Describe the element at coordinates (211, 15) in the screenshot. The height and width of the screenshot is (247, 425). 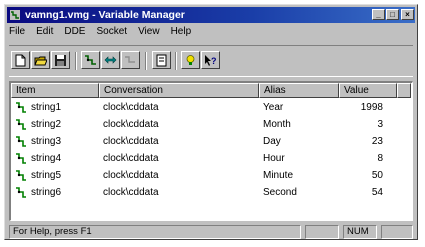
I see `title-bar: vamng1.vmg - Variable Manager _ □ ×` at that location.